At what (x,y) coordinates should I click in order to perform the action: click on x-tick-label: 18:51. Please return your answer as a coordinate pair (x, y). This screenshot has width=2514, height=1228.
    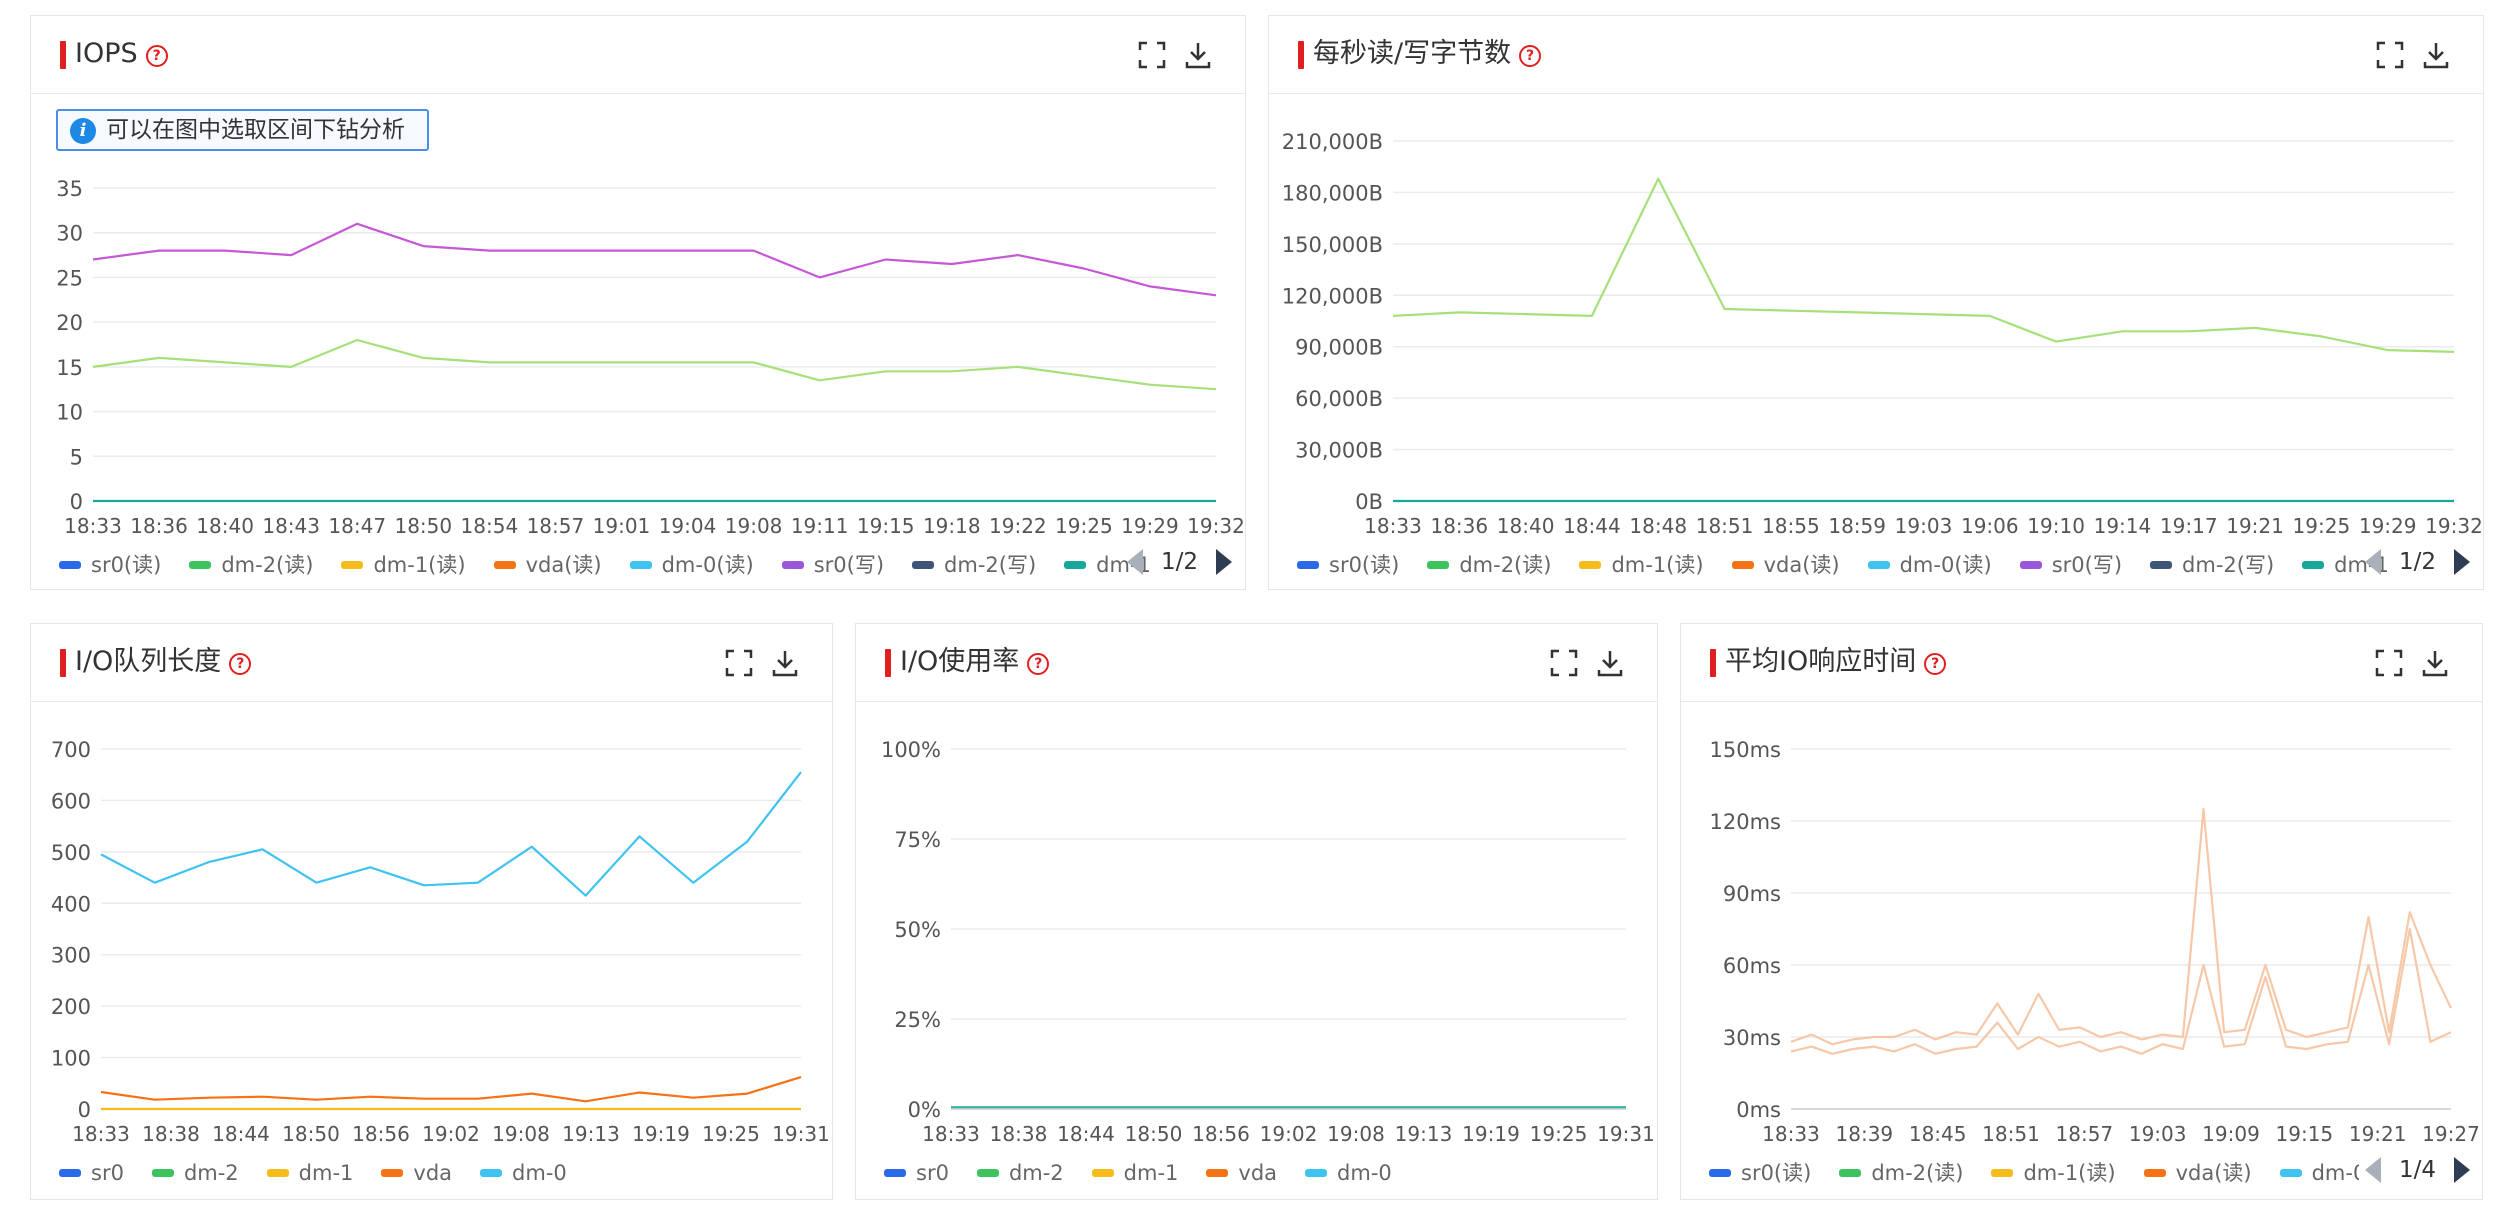
    Looking at the image, I should click on (1725, 526).